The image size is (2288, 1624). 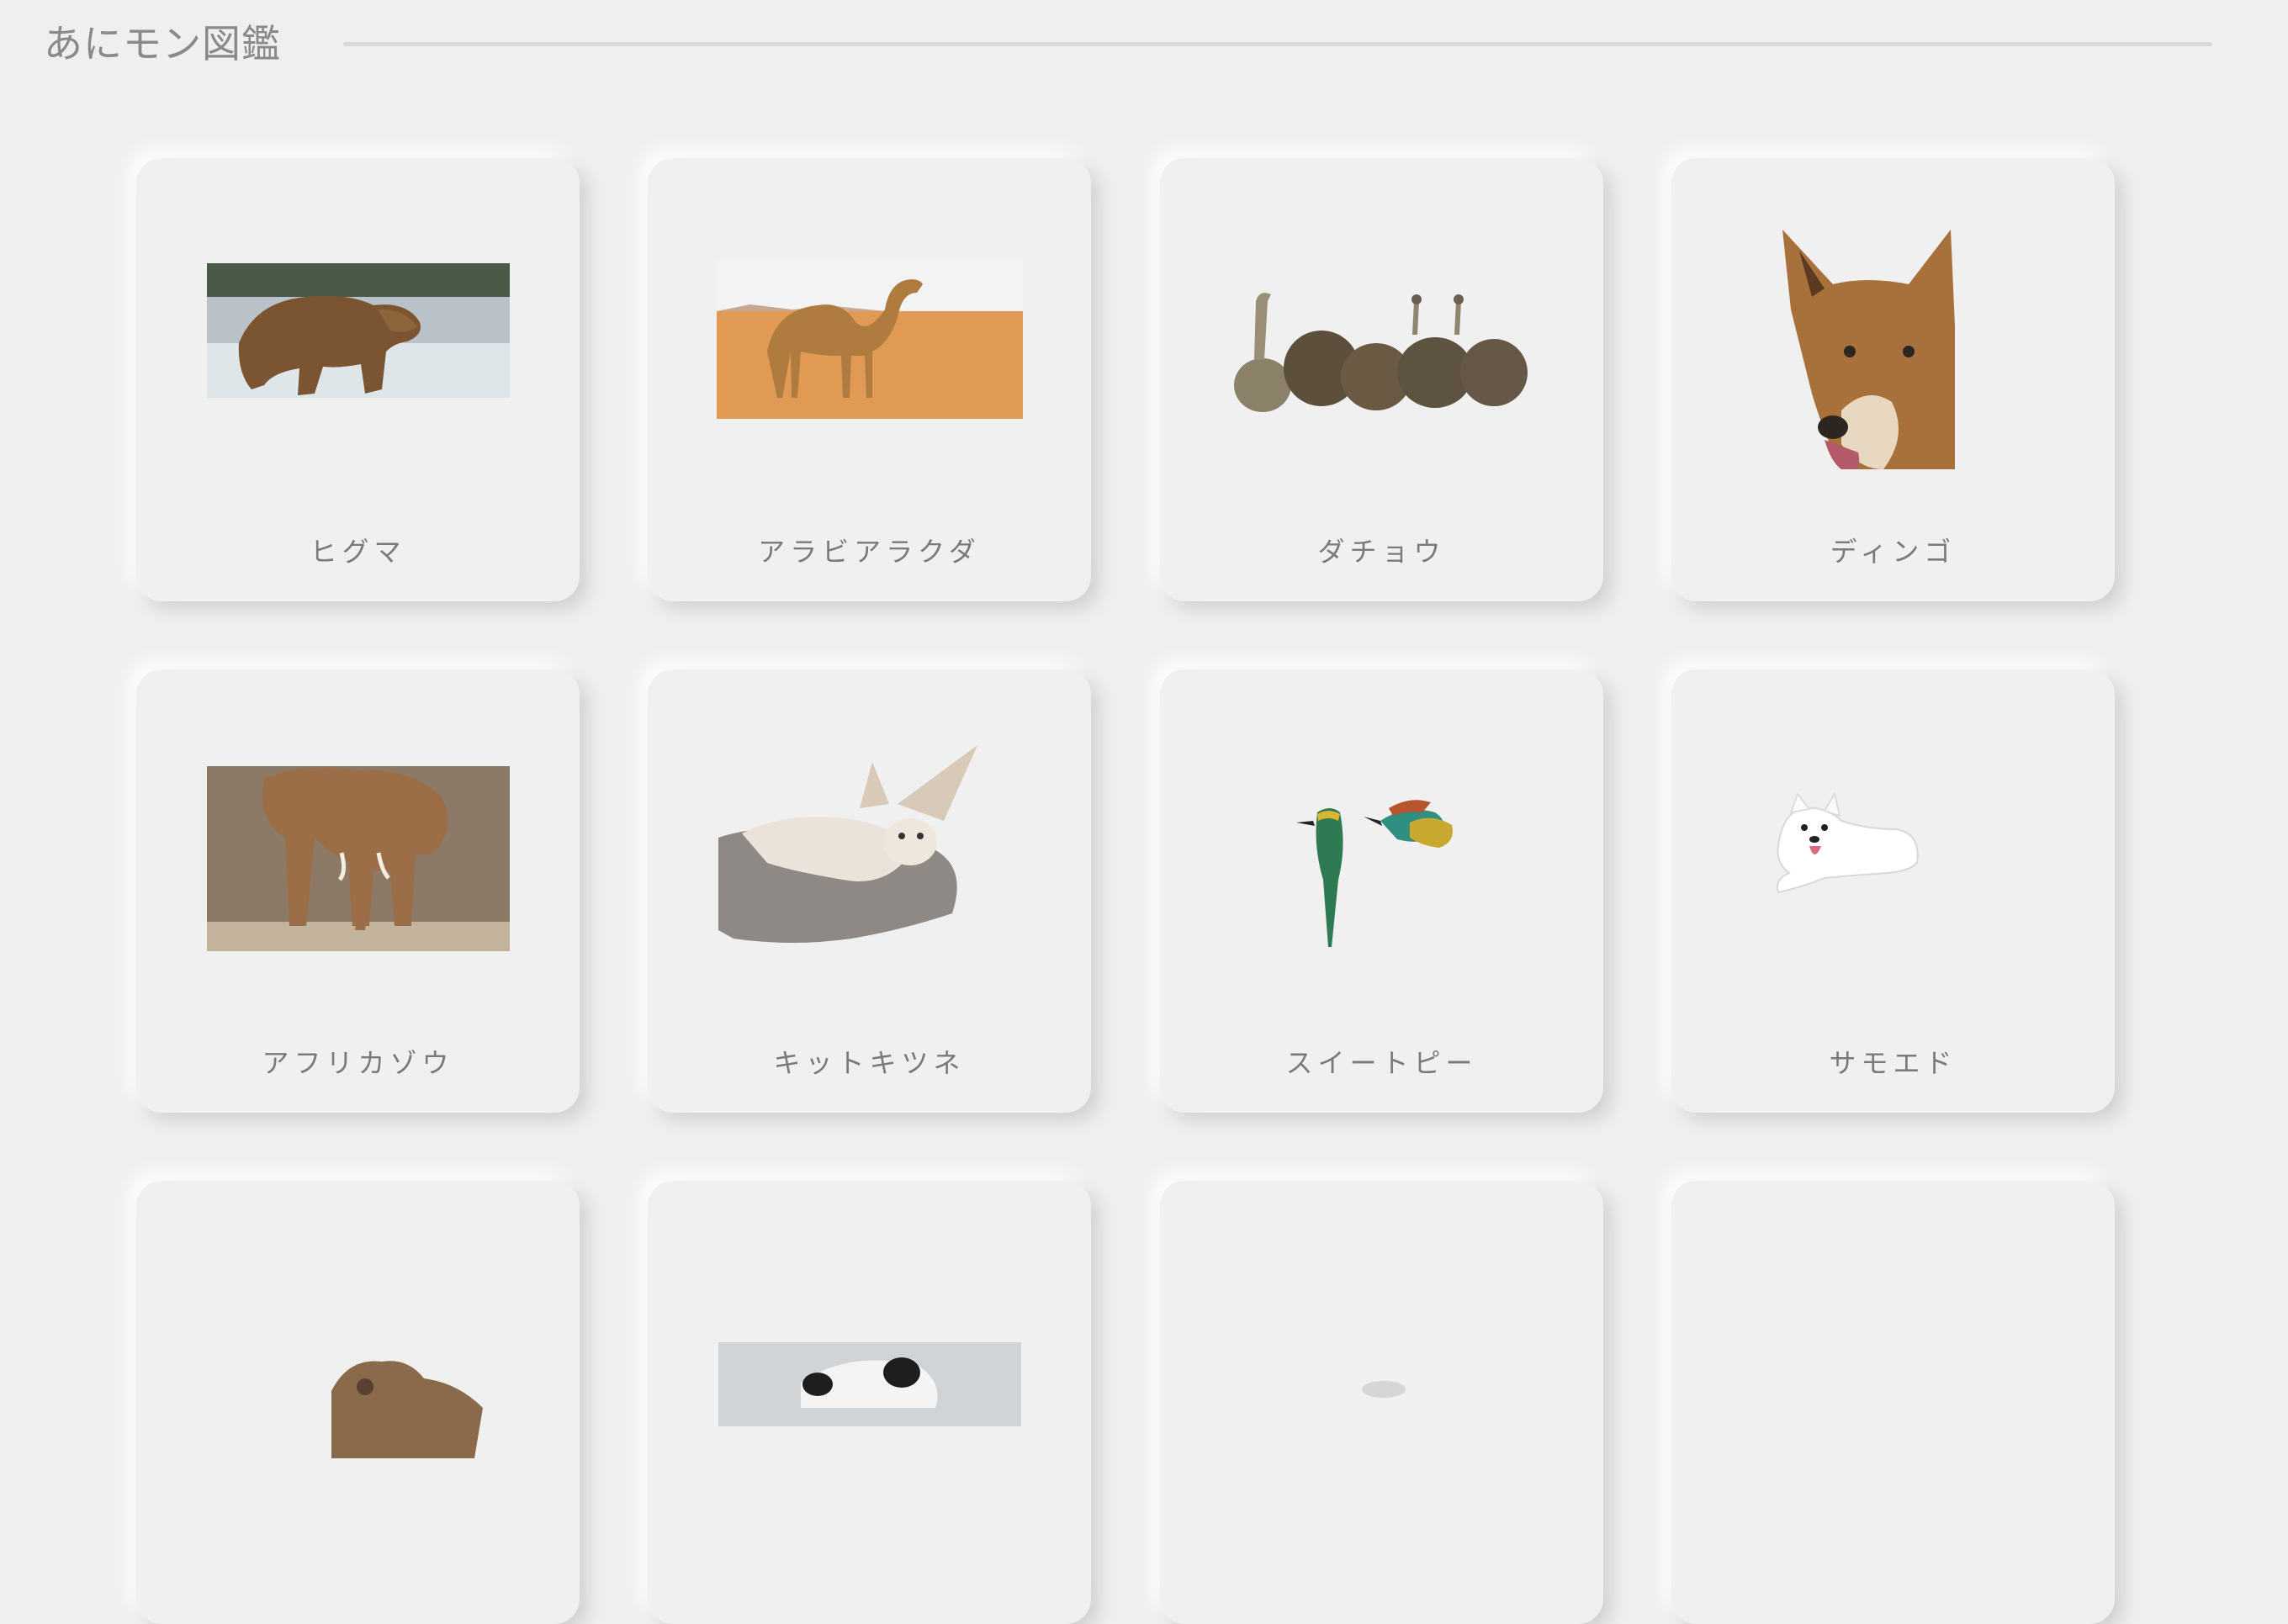 What do you see at coordinates (1893, 1063) in the screenshot?
I see `animal-name: サモエド` at bounding box center [1893, 1063].